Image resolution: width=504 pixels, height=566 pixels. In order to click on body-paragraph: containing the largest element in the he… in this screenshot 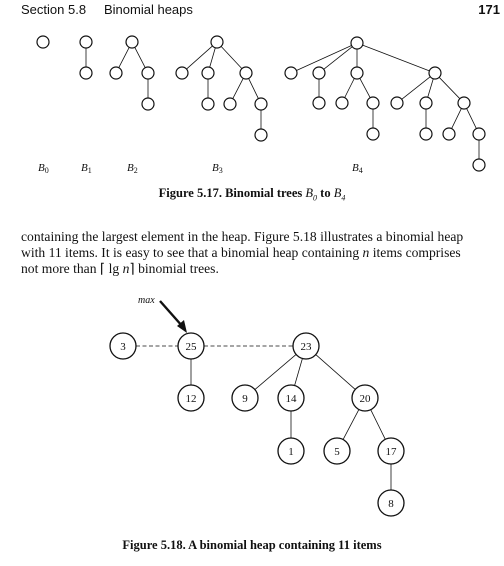, I will do `click(261, 253)`.